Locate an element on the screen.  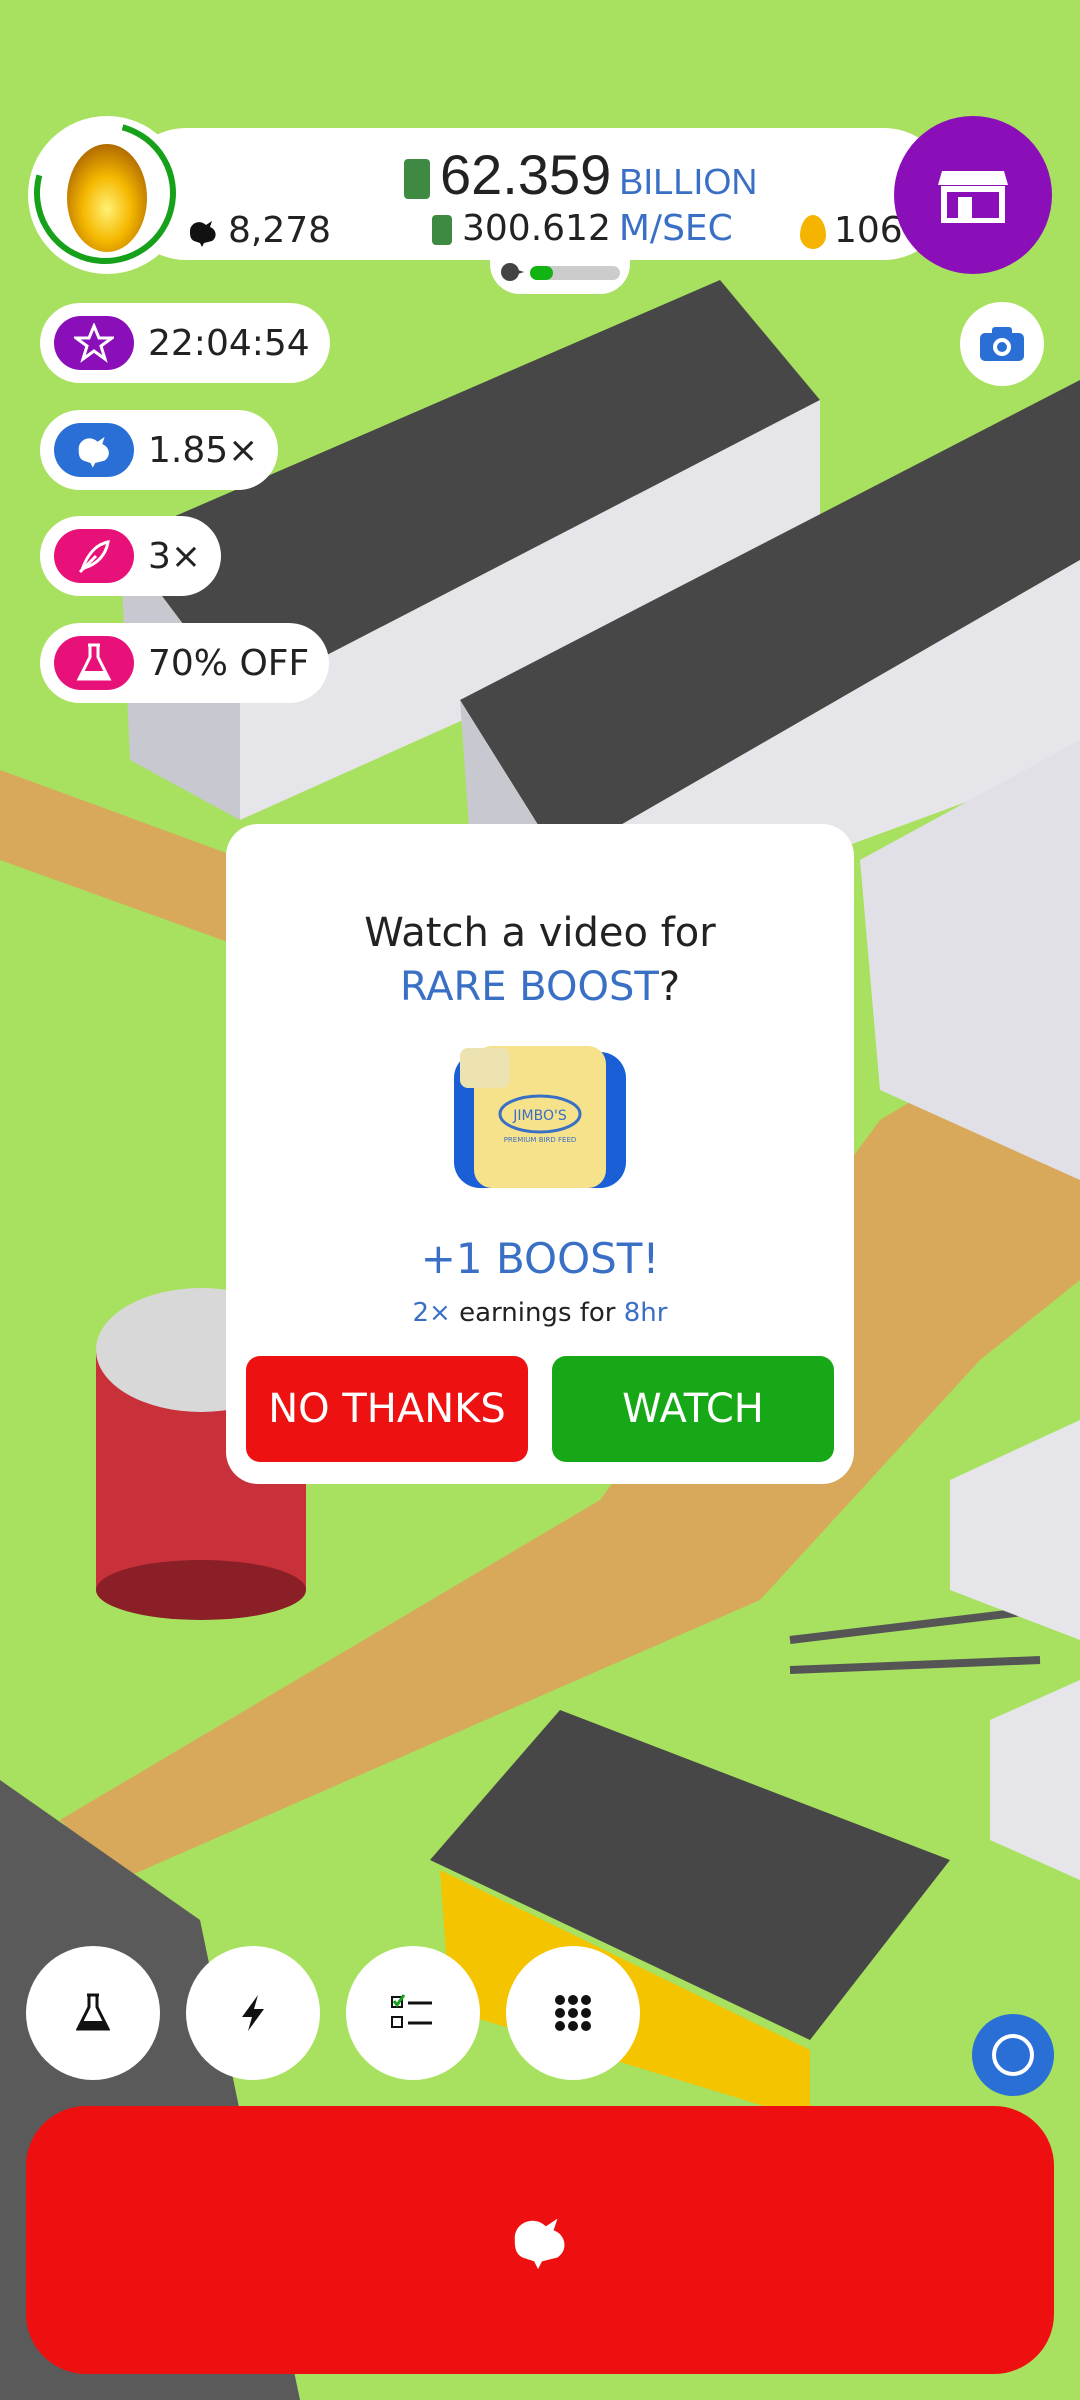
lightning-icon is located at coordinates (253, 2013).